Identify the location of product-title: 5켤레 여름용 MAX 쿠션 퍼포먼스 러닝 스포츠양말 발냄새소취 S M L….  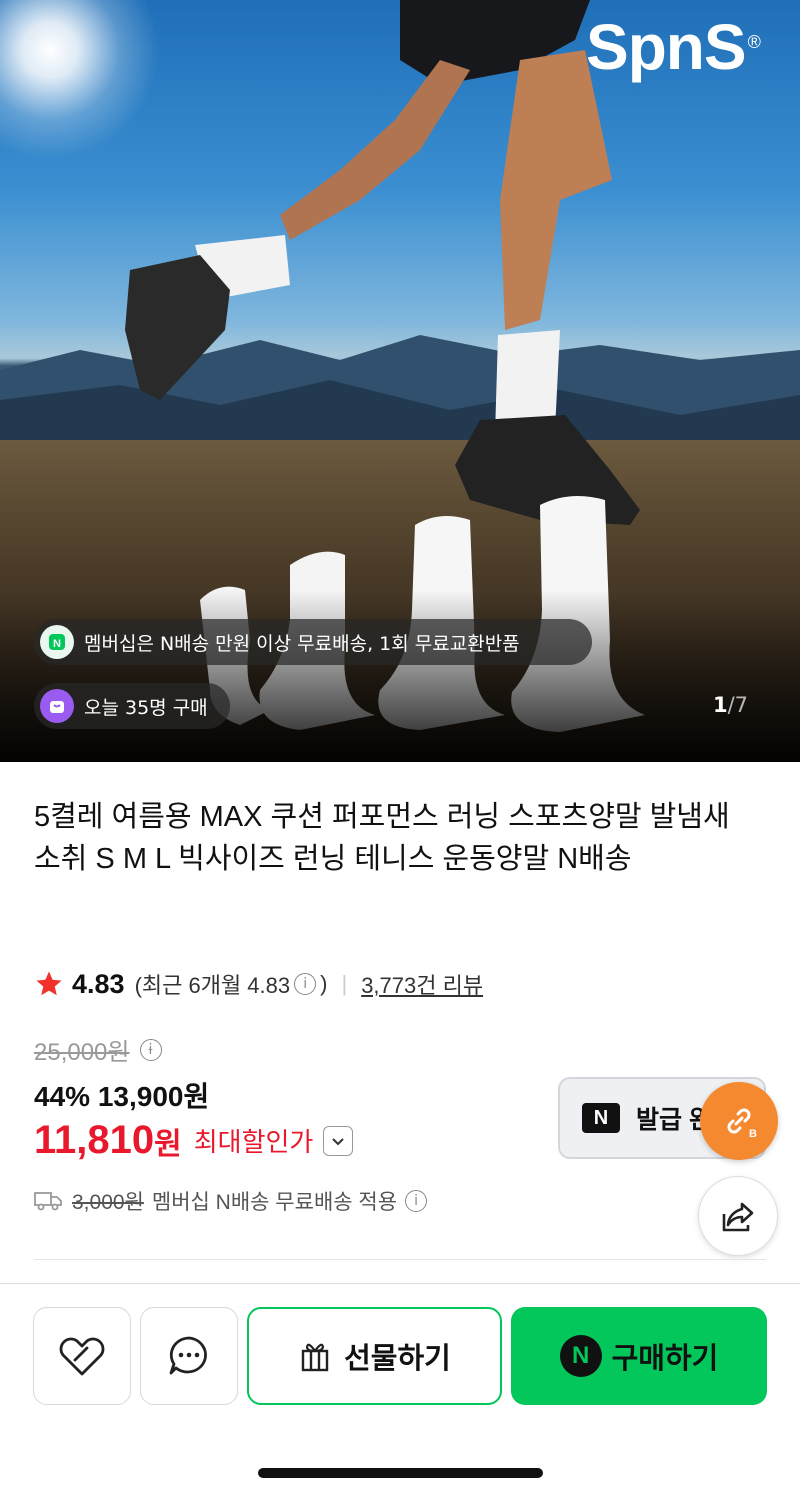
(382, 838).